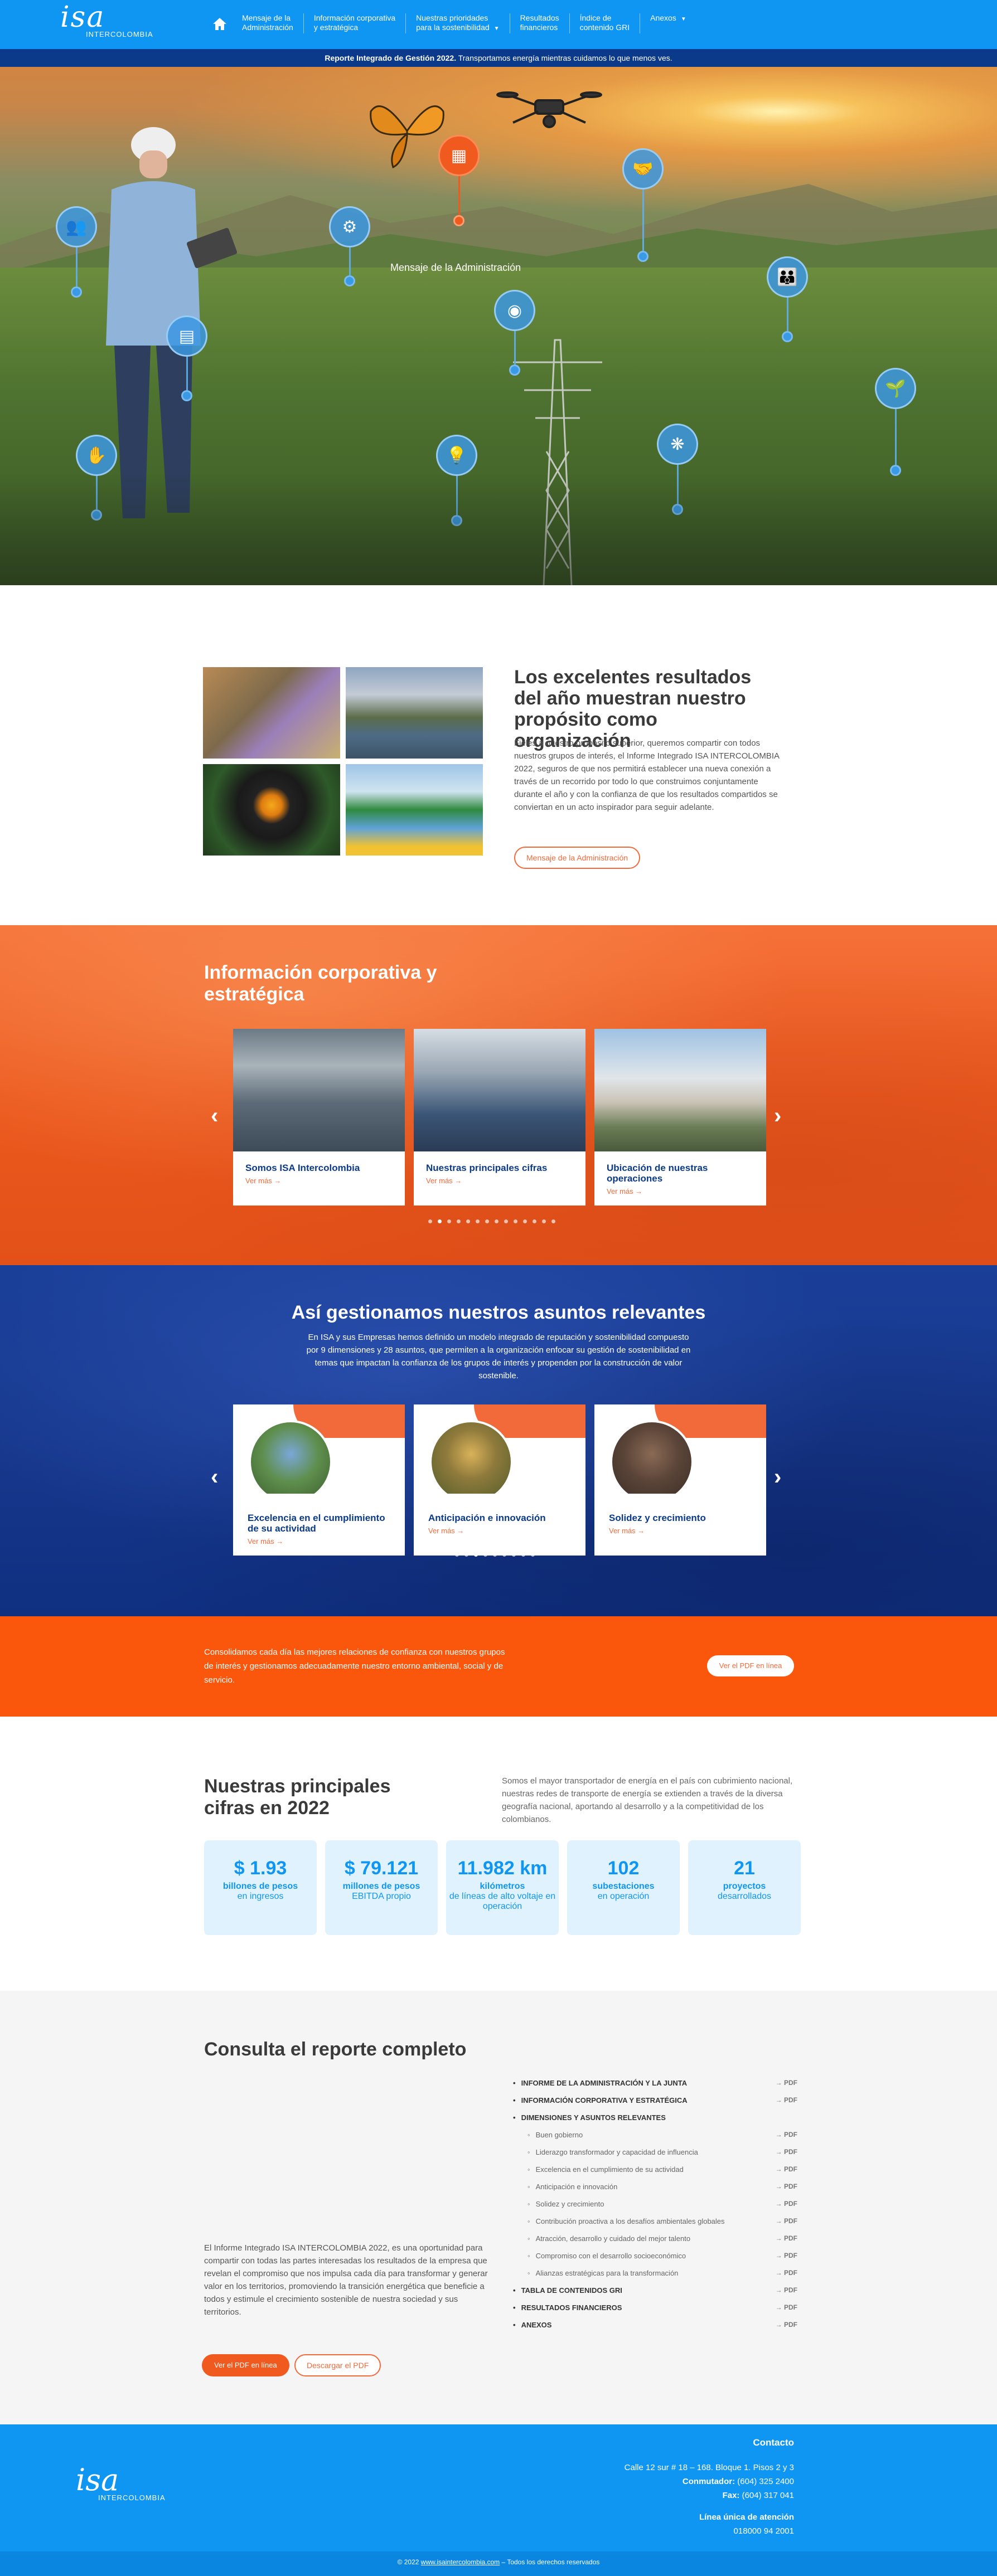 The height and width of the screenshot is (2576, 997). What do you see at coordinates (895, 422) in the screenshot?
I see `hero-pin-plant-hand: 🌱` at bounding box center [895, 422].